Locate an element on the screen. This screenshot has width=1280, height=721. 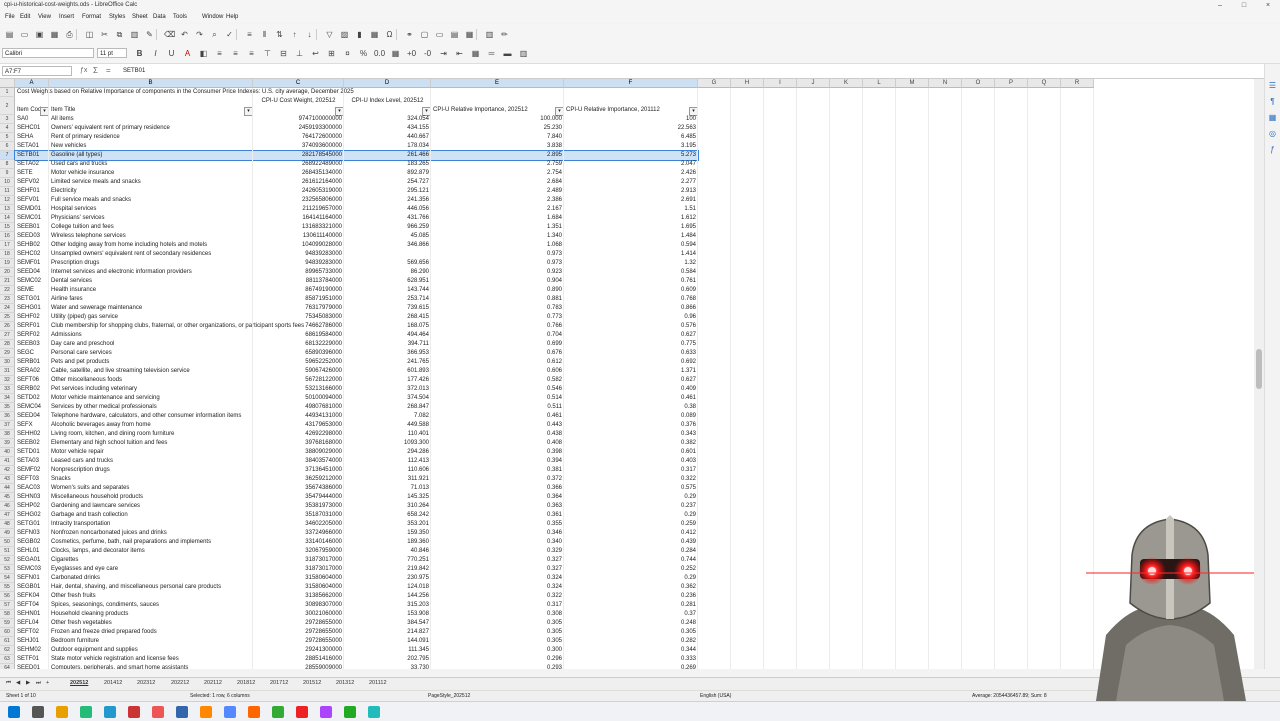
data-cell: SEFN01 is located at coordinates (32, 578).